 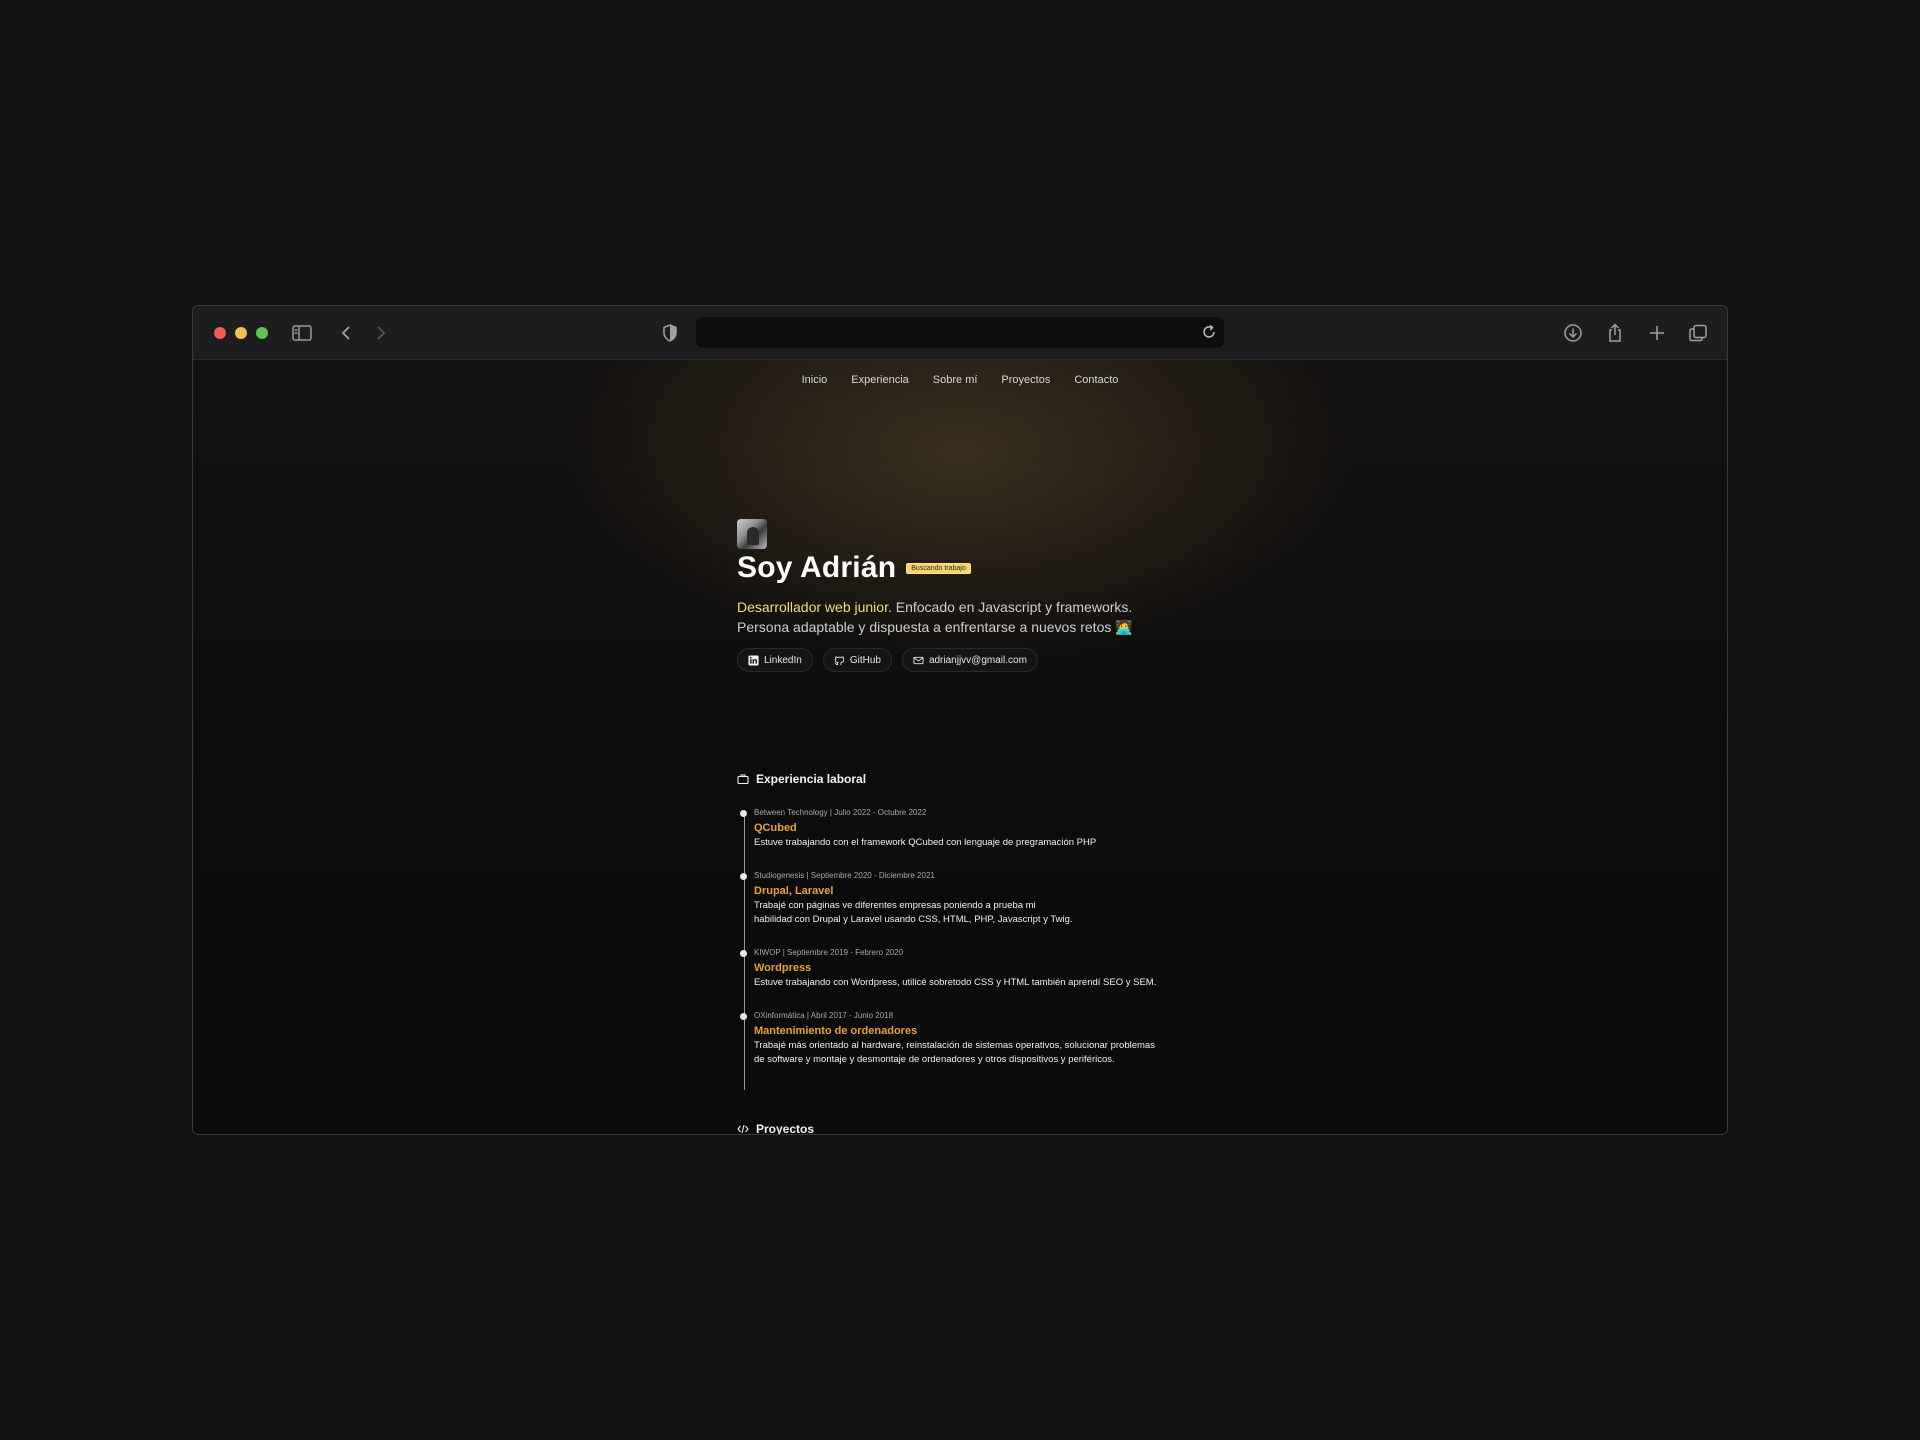 I want to click on experience-title: Experiencia laboral, so click(x=811, y=779).